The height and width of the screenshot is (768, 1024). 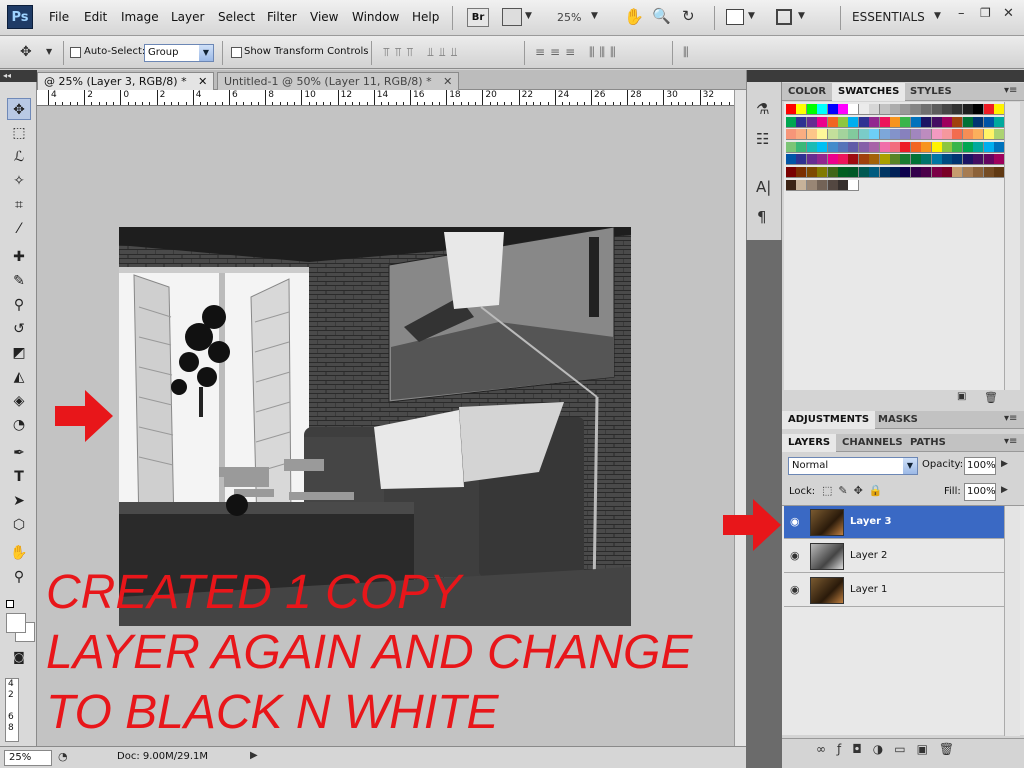 I want to click on blend-mode-dropdown: Normal ▼, so click(x=853, y=466).